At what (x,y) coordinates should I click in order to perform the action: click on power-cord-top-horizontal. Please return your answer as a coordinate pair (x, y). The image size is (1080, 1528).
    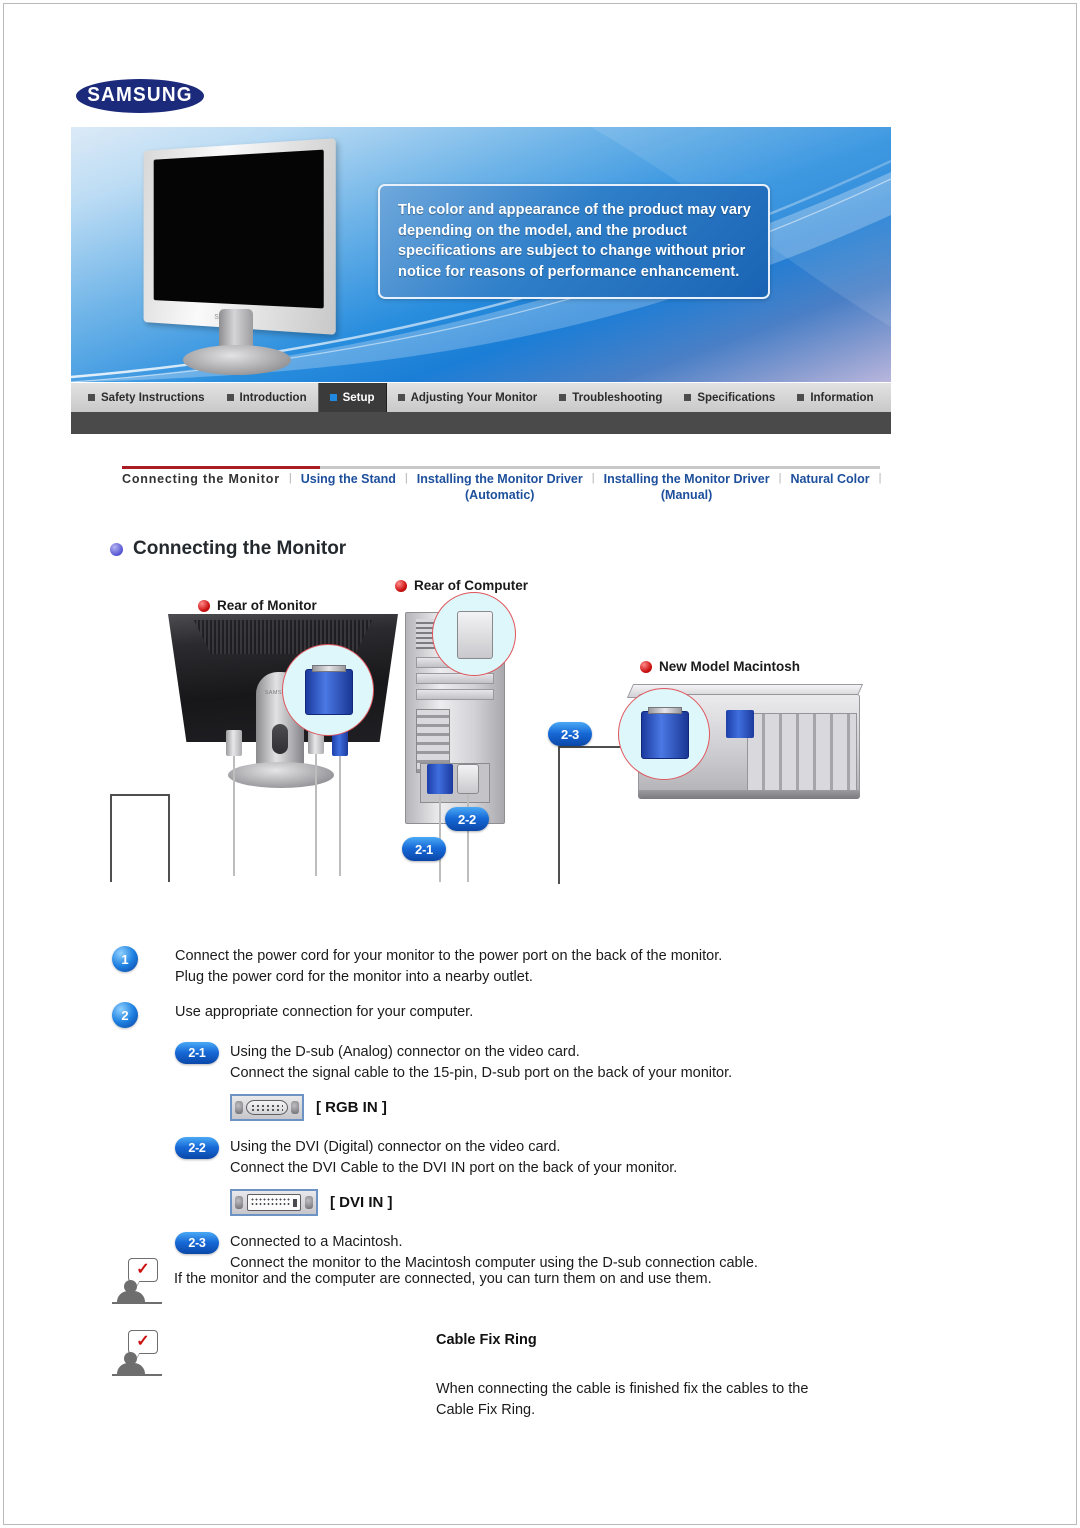
    Looking at the image, I should click on (140, 795).